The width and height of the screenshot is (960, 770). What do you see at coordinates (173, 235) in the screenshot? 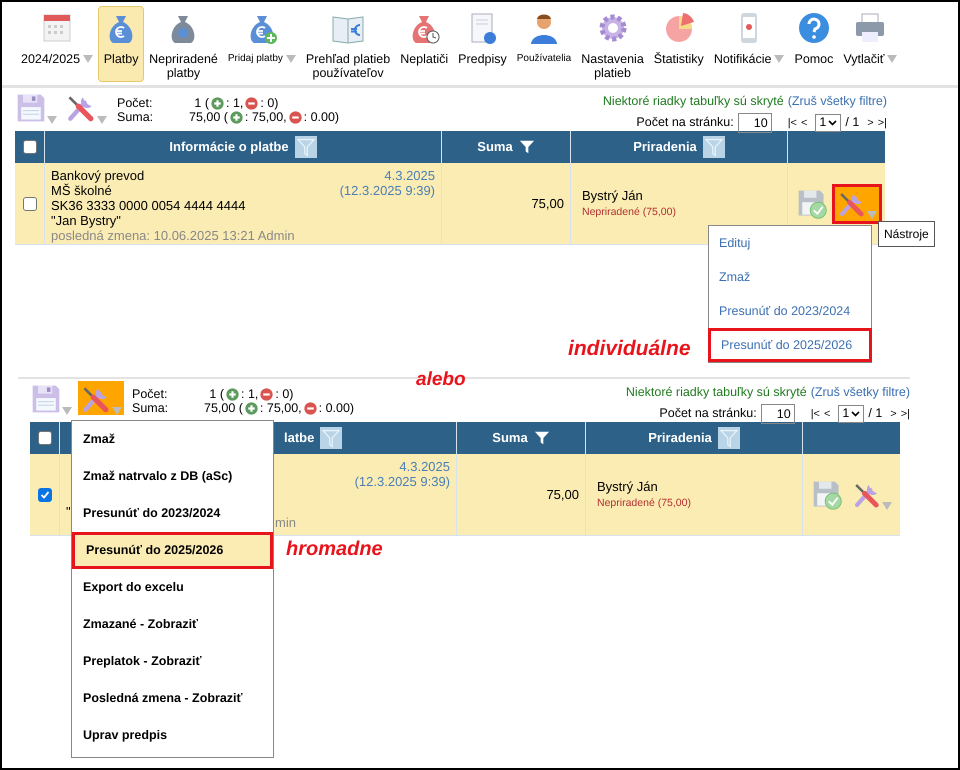
I see `last-change-text: posledná zmena: 10.06.2025 13:21 Admin` at bounding box center [173, 235].